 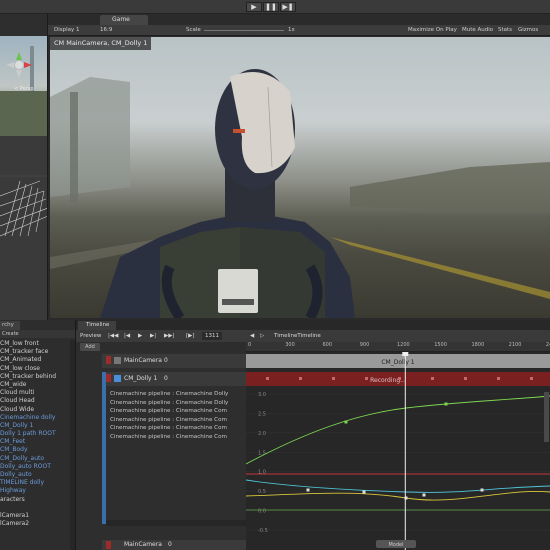 What do you see at coordinates (140, 336) in the screenshot?
I see `play-timeline-button: ▶` at bounding box center [140, 336].